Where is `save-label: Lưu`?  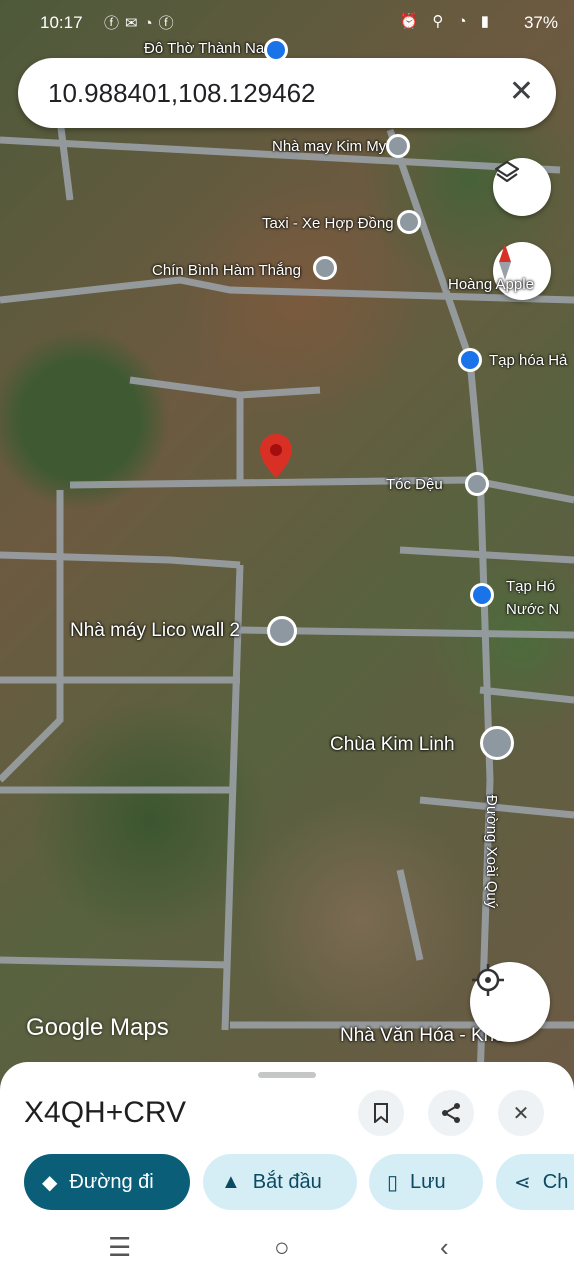
save-label: Lưu is located at coordinates (428, 1181).